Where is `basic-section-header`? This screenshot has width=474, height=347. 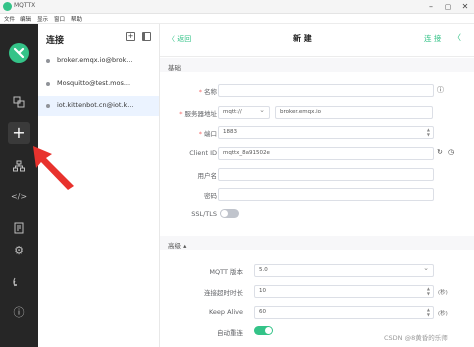 basic-section-header is located at coordinates (317, 65).